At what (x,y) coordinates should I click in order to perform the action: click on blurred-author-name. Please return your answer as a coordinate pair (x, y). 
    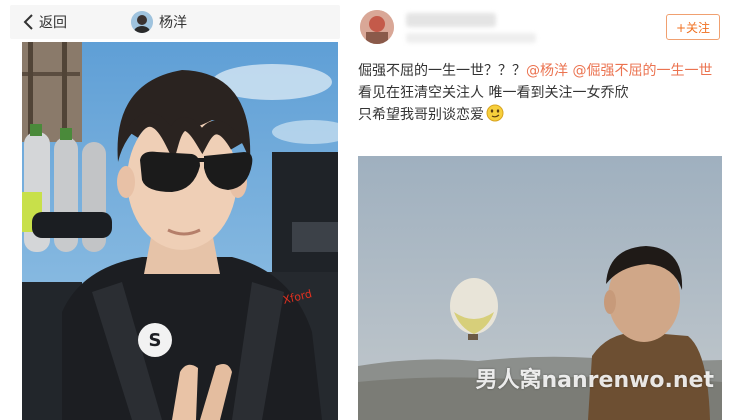
    Looking at the image, I should click on (451, 20).